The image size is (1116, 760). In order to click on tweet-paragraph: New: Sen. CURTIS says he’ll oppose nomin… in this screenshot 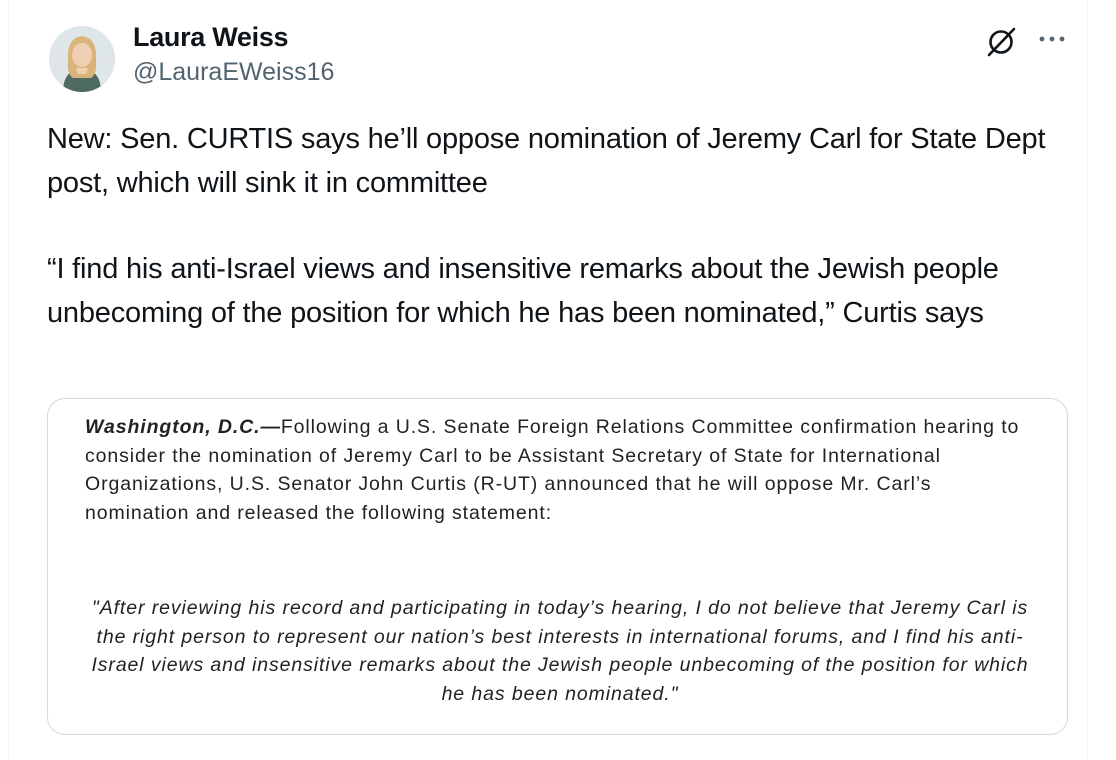, I will do `click(550, 161)`.